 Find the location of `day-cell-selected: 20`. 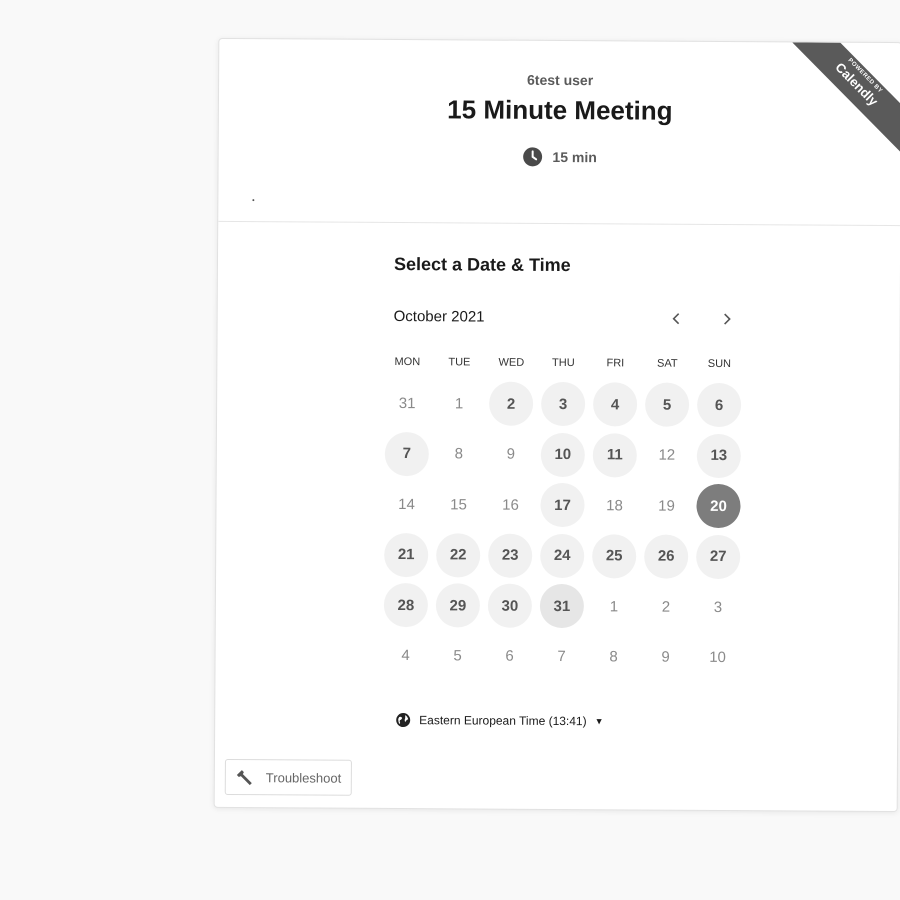

day-cell-selected: 20 is located at coordinates (718, 506).